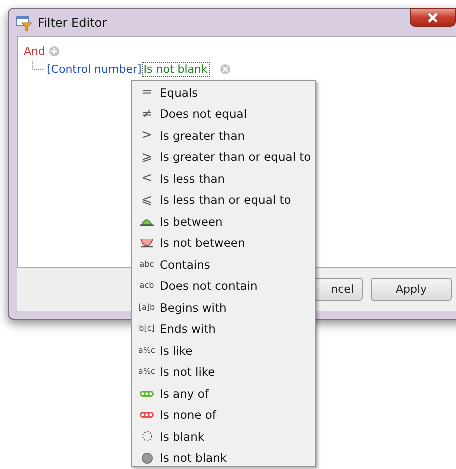 The width and height of the screenshot is (456, 469). Describe the element at coordinates (147, 458) in the screenshot. I see `filled-circle-icon` at that location.